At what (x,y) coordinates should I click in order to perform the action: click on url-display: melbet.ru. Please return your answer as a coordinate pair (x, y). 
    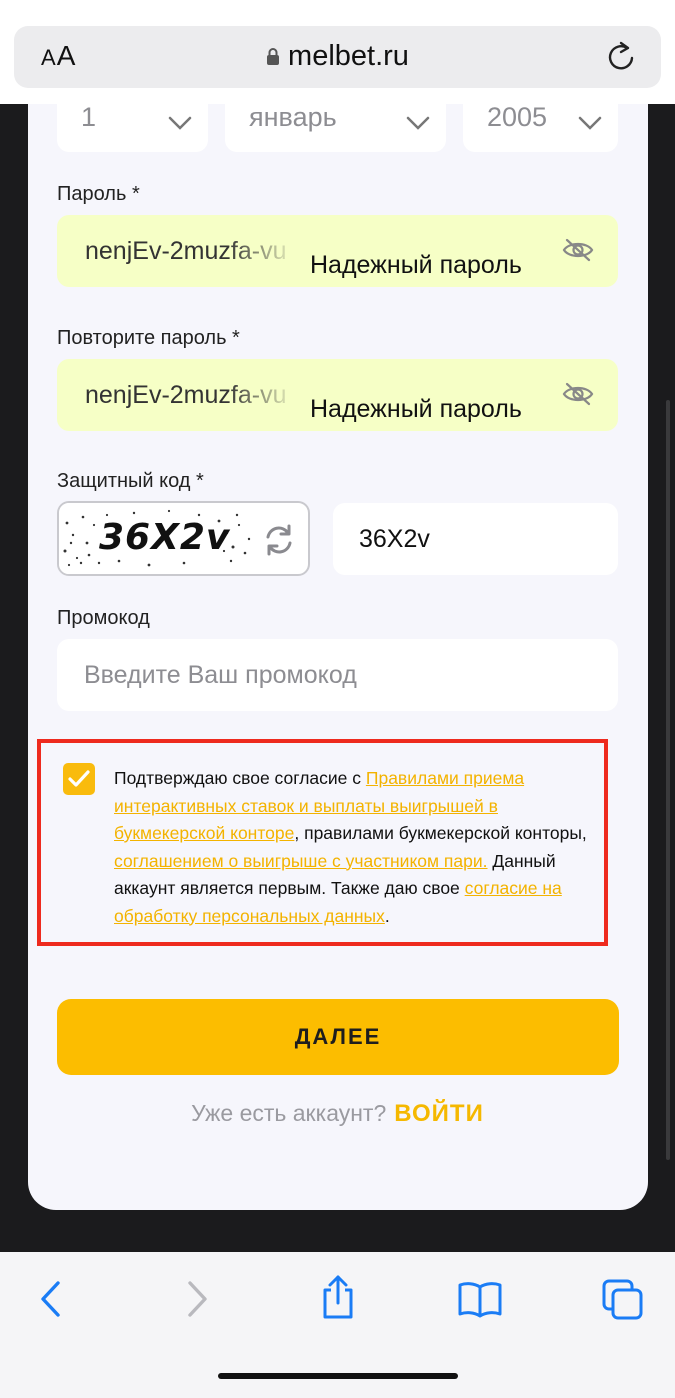
    Looking at the image, I should click on (337, 57).